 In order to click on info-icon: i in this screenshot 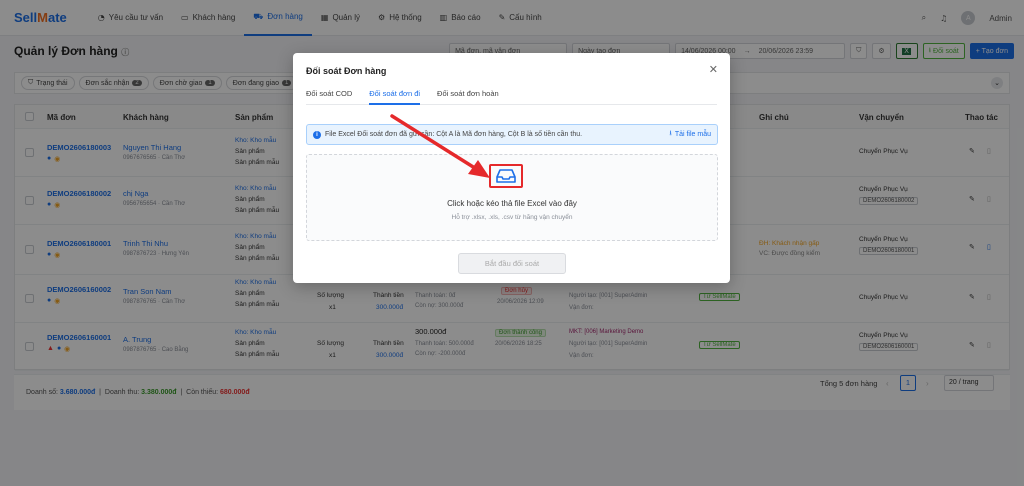, I will do `click(317, 134)`.